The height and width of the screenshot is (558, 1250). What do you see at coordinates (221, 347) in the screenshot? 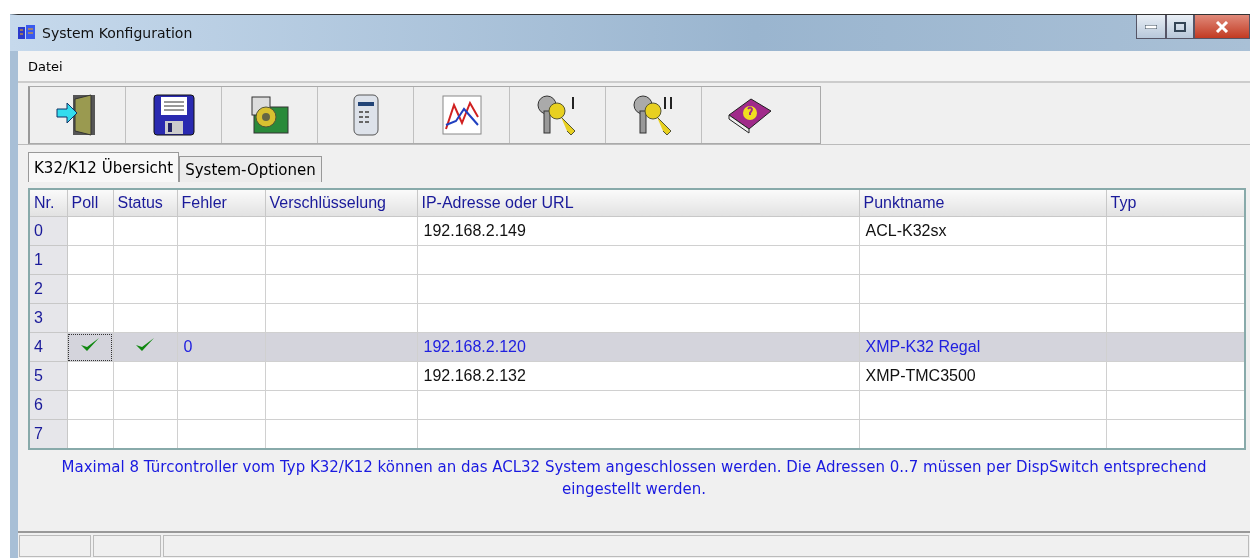
I see `table-cell: 0` at bounding box center [221, 347].